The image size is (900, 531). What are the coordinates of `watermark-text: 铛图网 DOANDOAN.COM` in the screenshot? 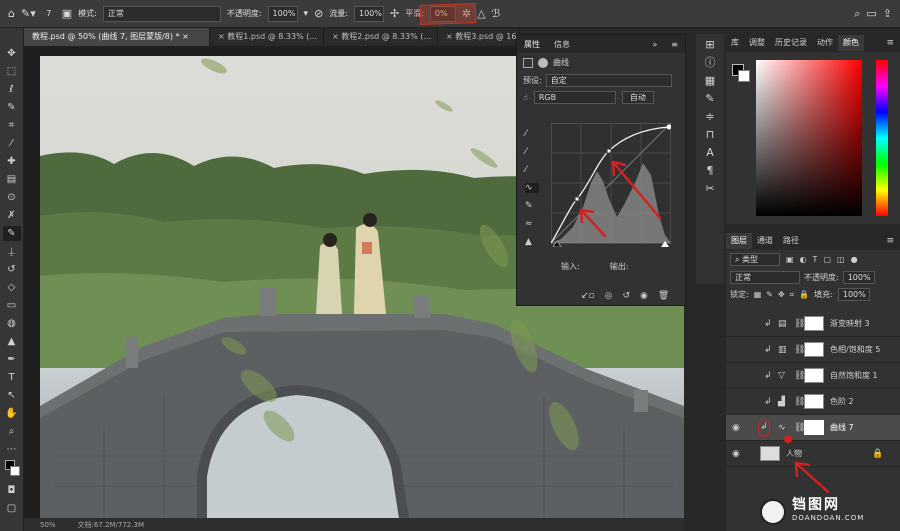 It's located at (828, 510).